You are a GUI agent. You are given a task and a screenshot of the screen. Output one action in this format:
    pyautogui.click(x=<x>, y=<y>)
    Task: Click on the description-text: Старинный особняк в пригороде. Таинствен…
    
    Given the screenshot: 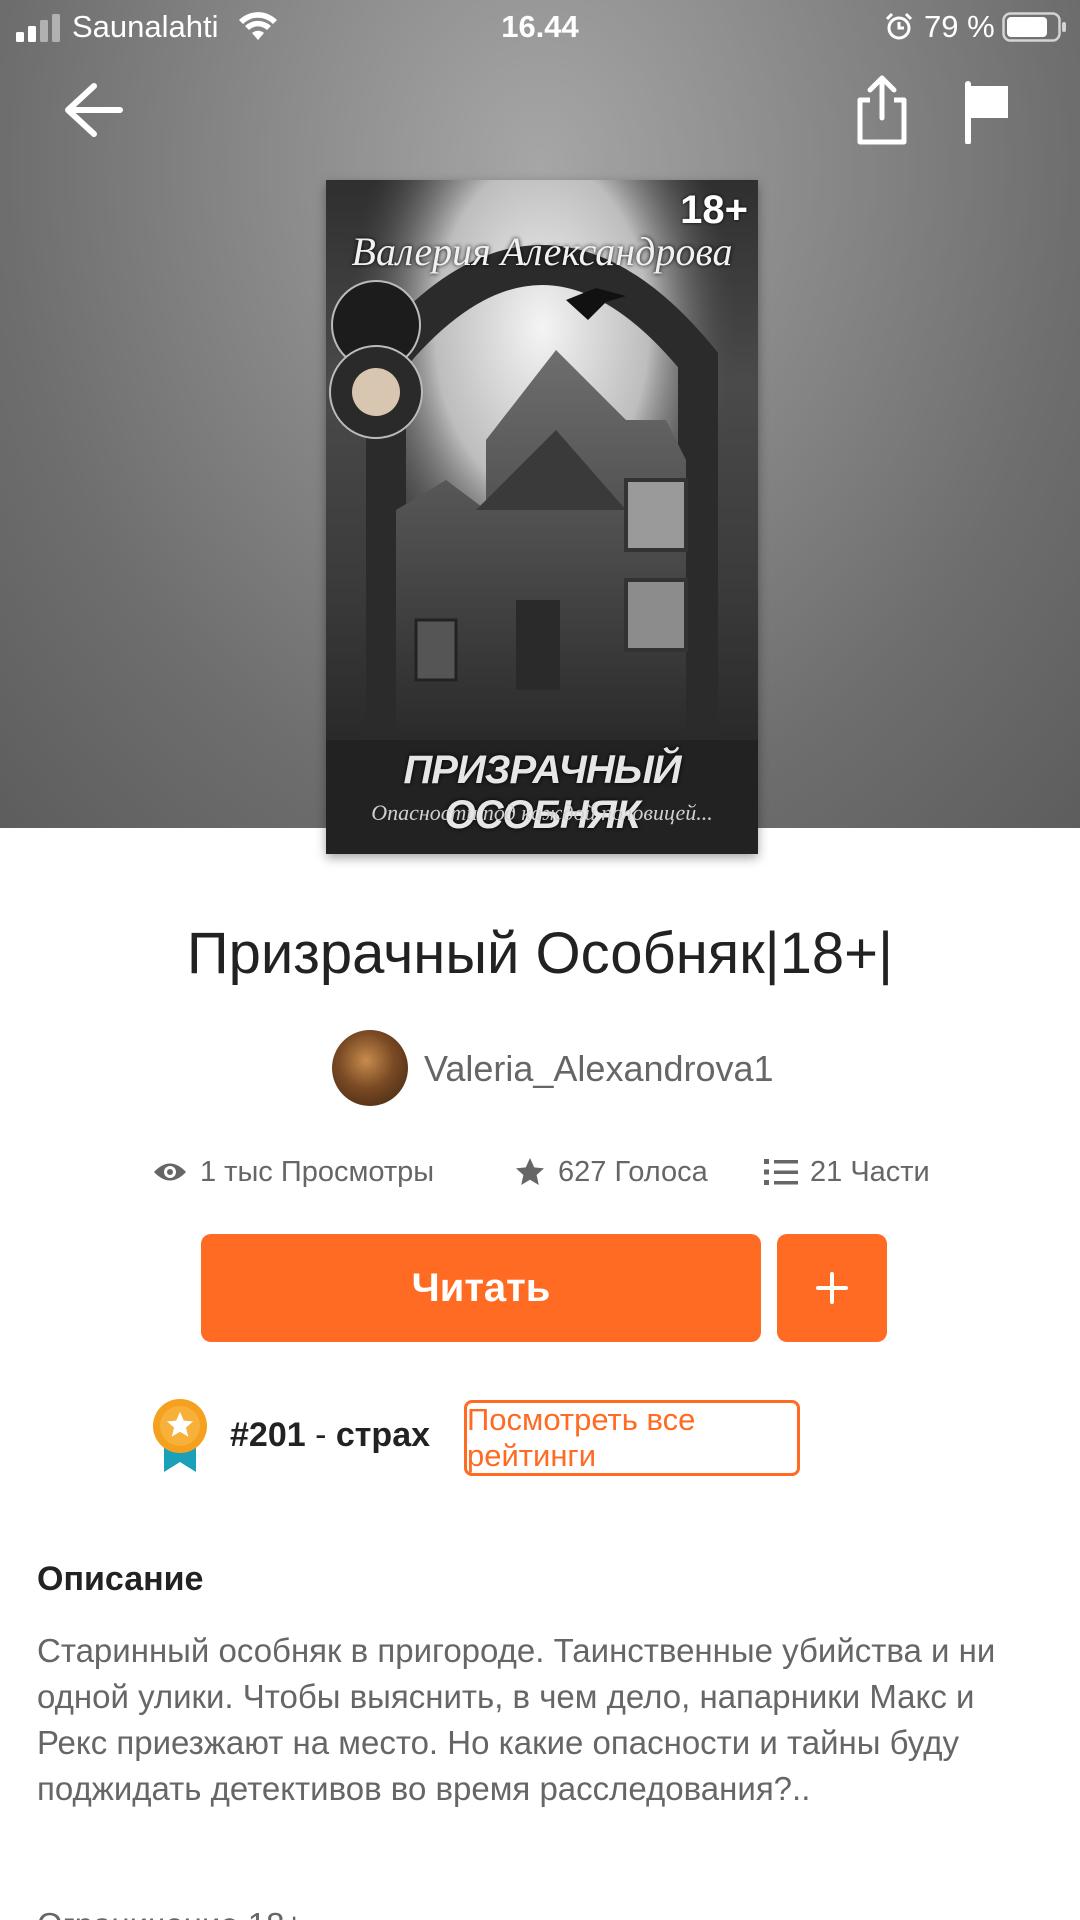 What is the action you would take?
    pyautogui.click(x=516, y=1719)
    